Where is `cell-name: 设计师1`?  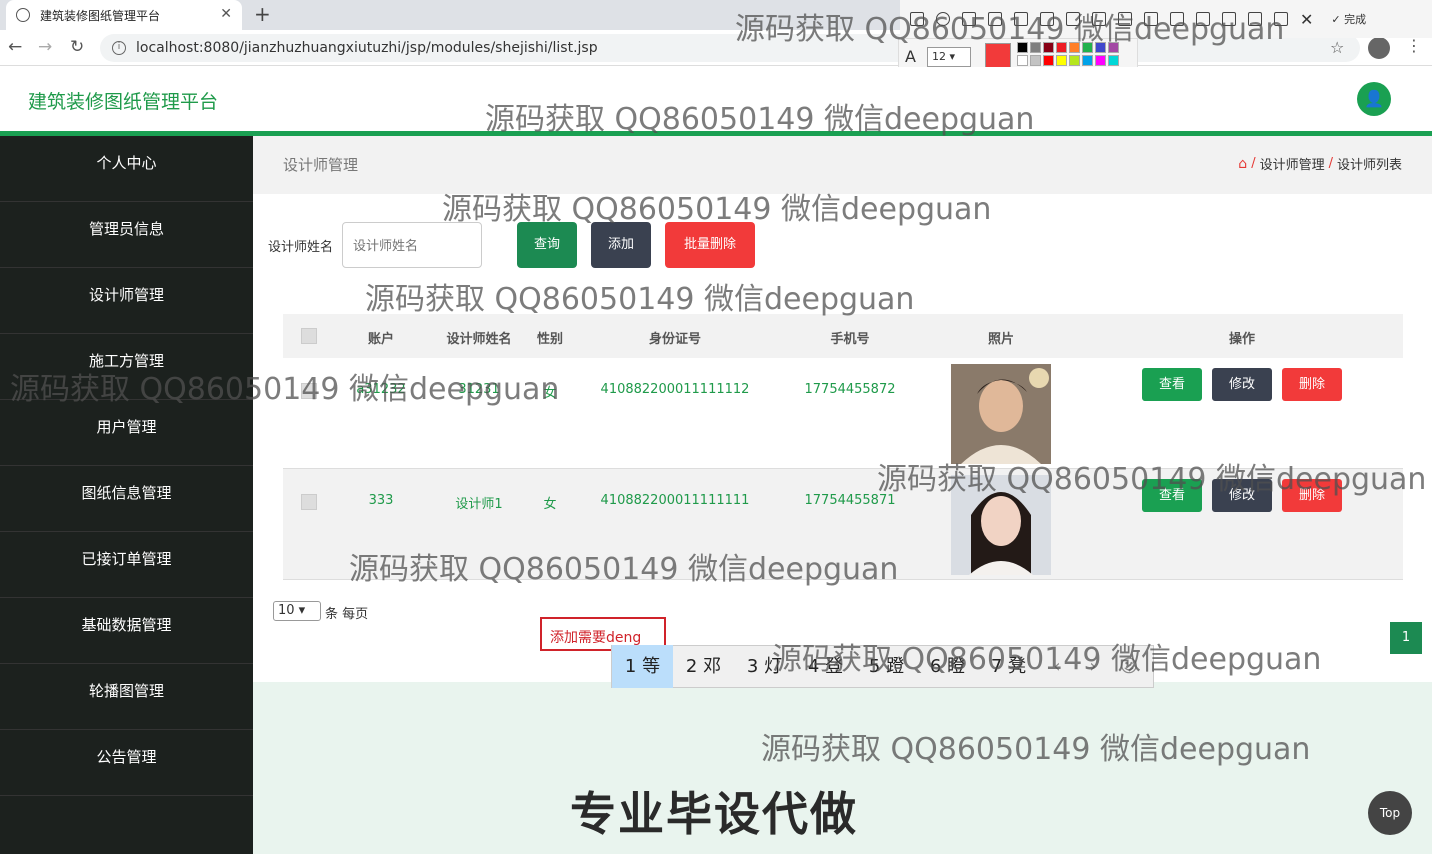 cell-name: 设计师1 is located at coordinates (479, 504).